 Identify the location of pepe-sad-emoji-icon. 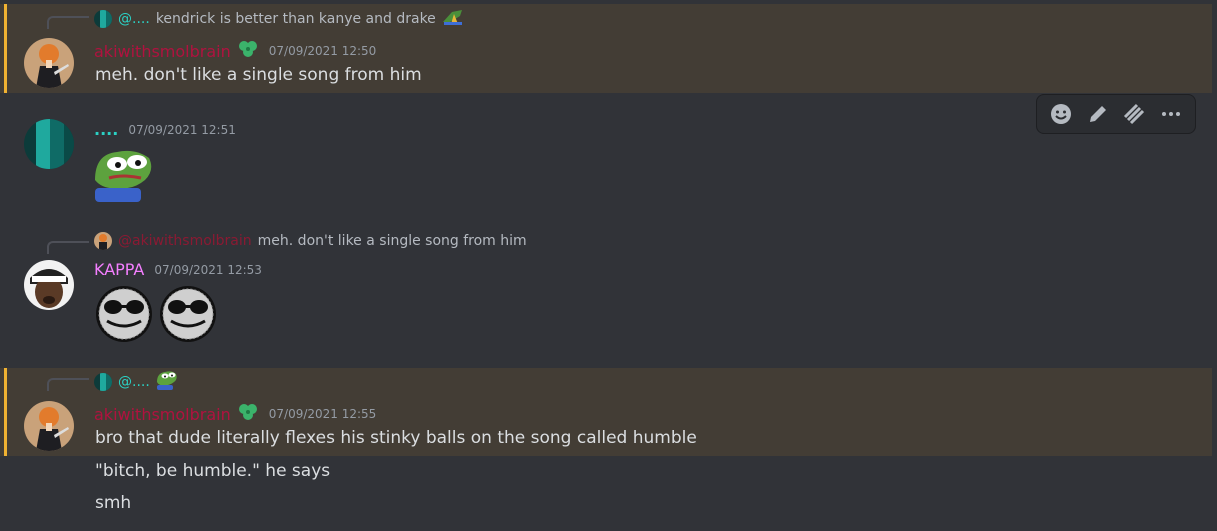
(124, 176).